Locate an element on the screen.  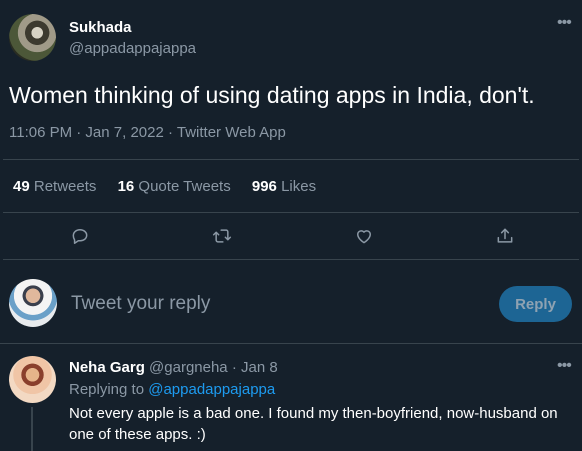
reply-button: Reply is located at coordinates (535, 304).